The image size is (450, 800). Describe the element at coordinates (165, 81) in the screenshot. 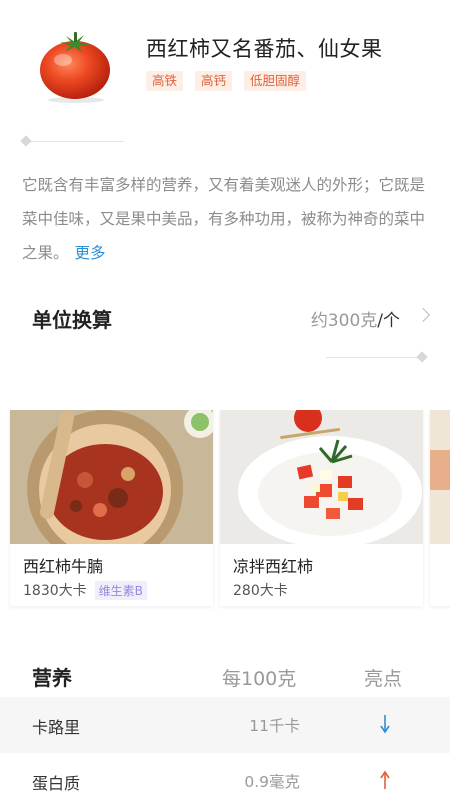

I see `tag-high-iron: 高铁` at that location.